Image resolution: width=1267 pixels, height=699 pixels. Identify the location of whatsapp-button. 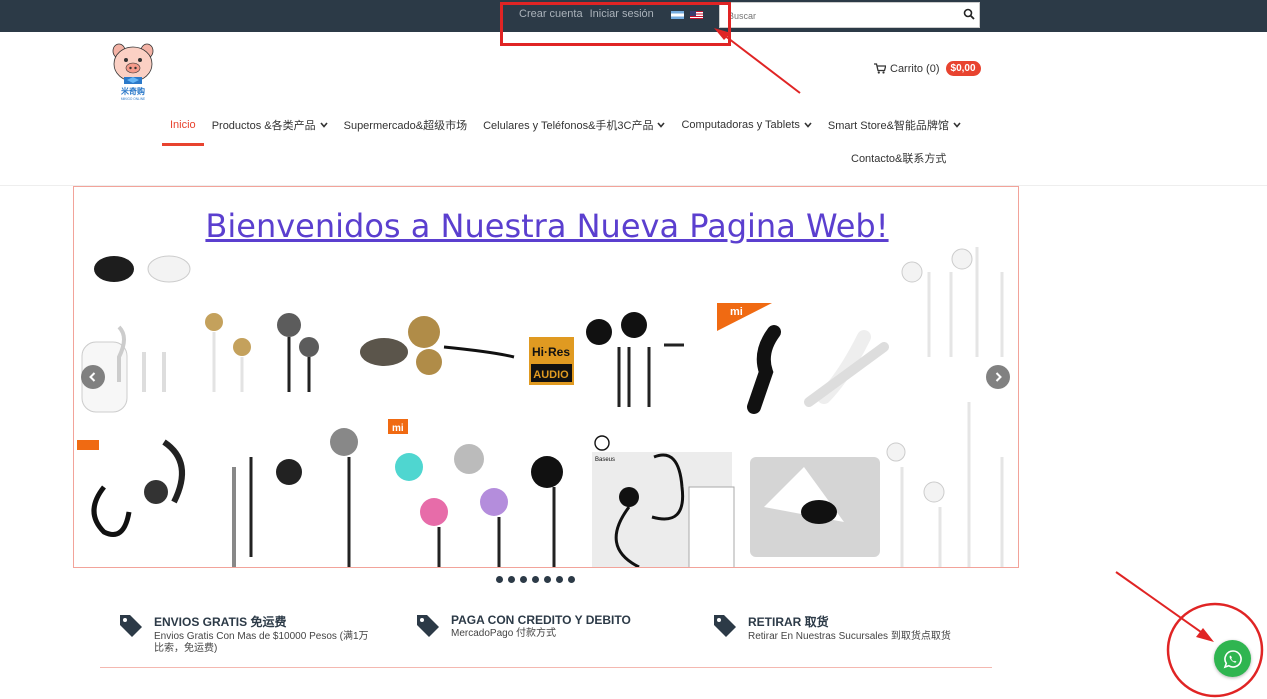
(1232, 658).